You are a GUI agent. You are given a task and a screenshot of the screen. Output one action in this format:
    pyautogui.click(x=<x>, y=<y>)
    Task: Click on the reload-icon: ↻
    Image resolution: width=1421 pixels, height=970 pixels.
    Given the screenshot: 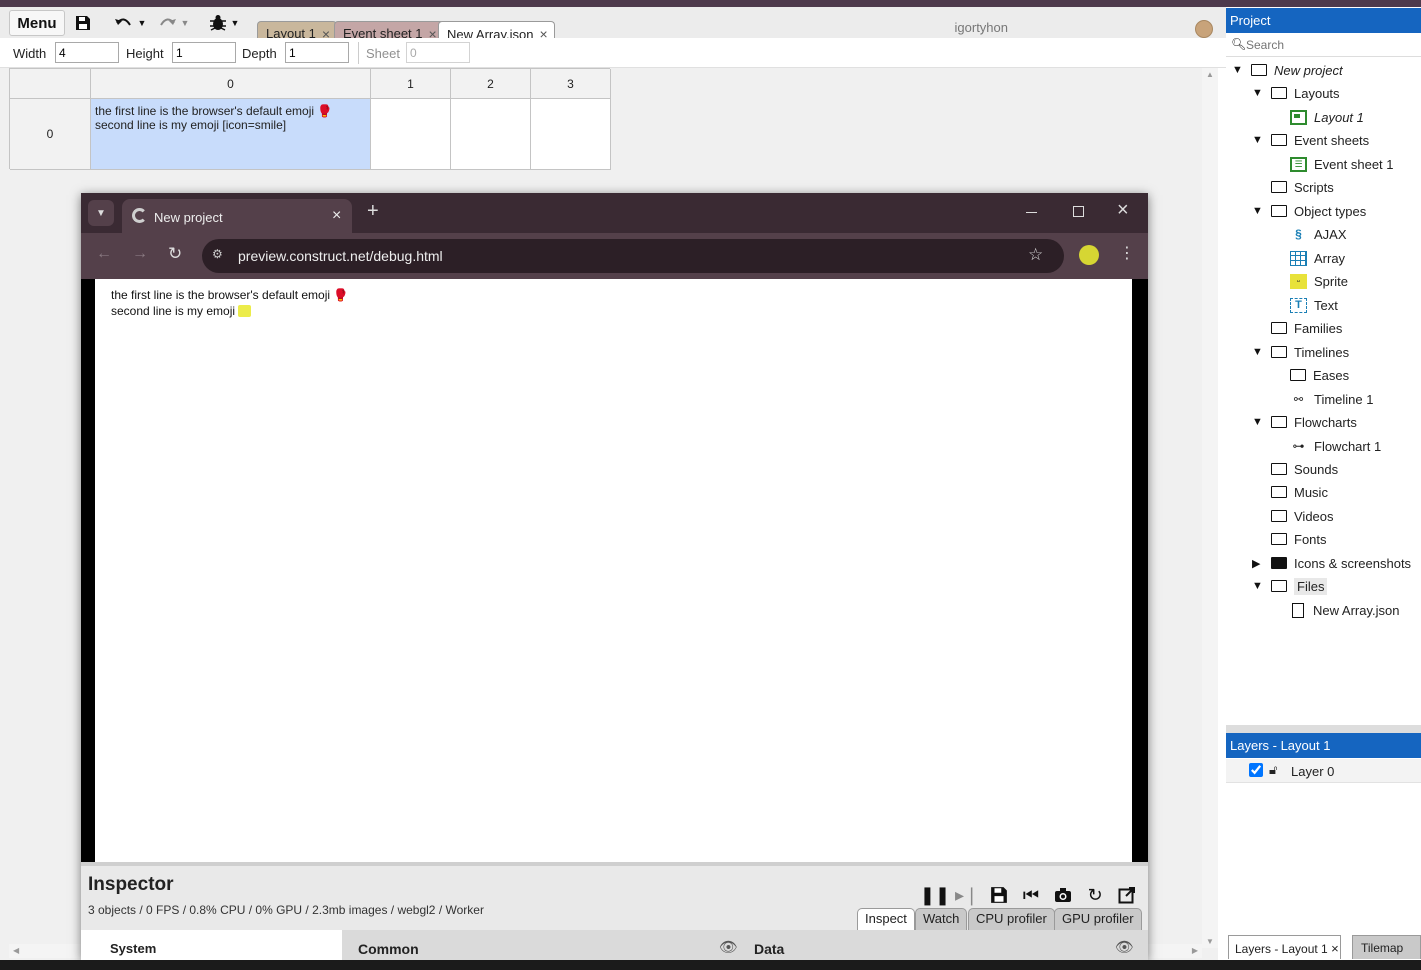 What is the action you would take?
    pyautogui.click(x=175, y=254)
    